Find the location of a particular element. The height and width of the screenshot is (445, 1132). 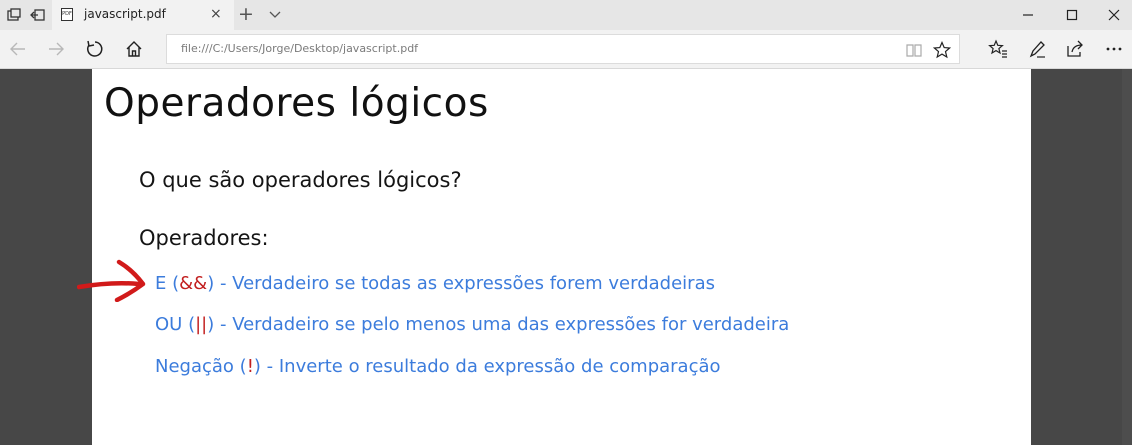

close-window-icon is located at coordinates (1114, 15).